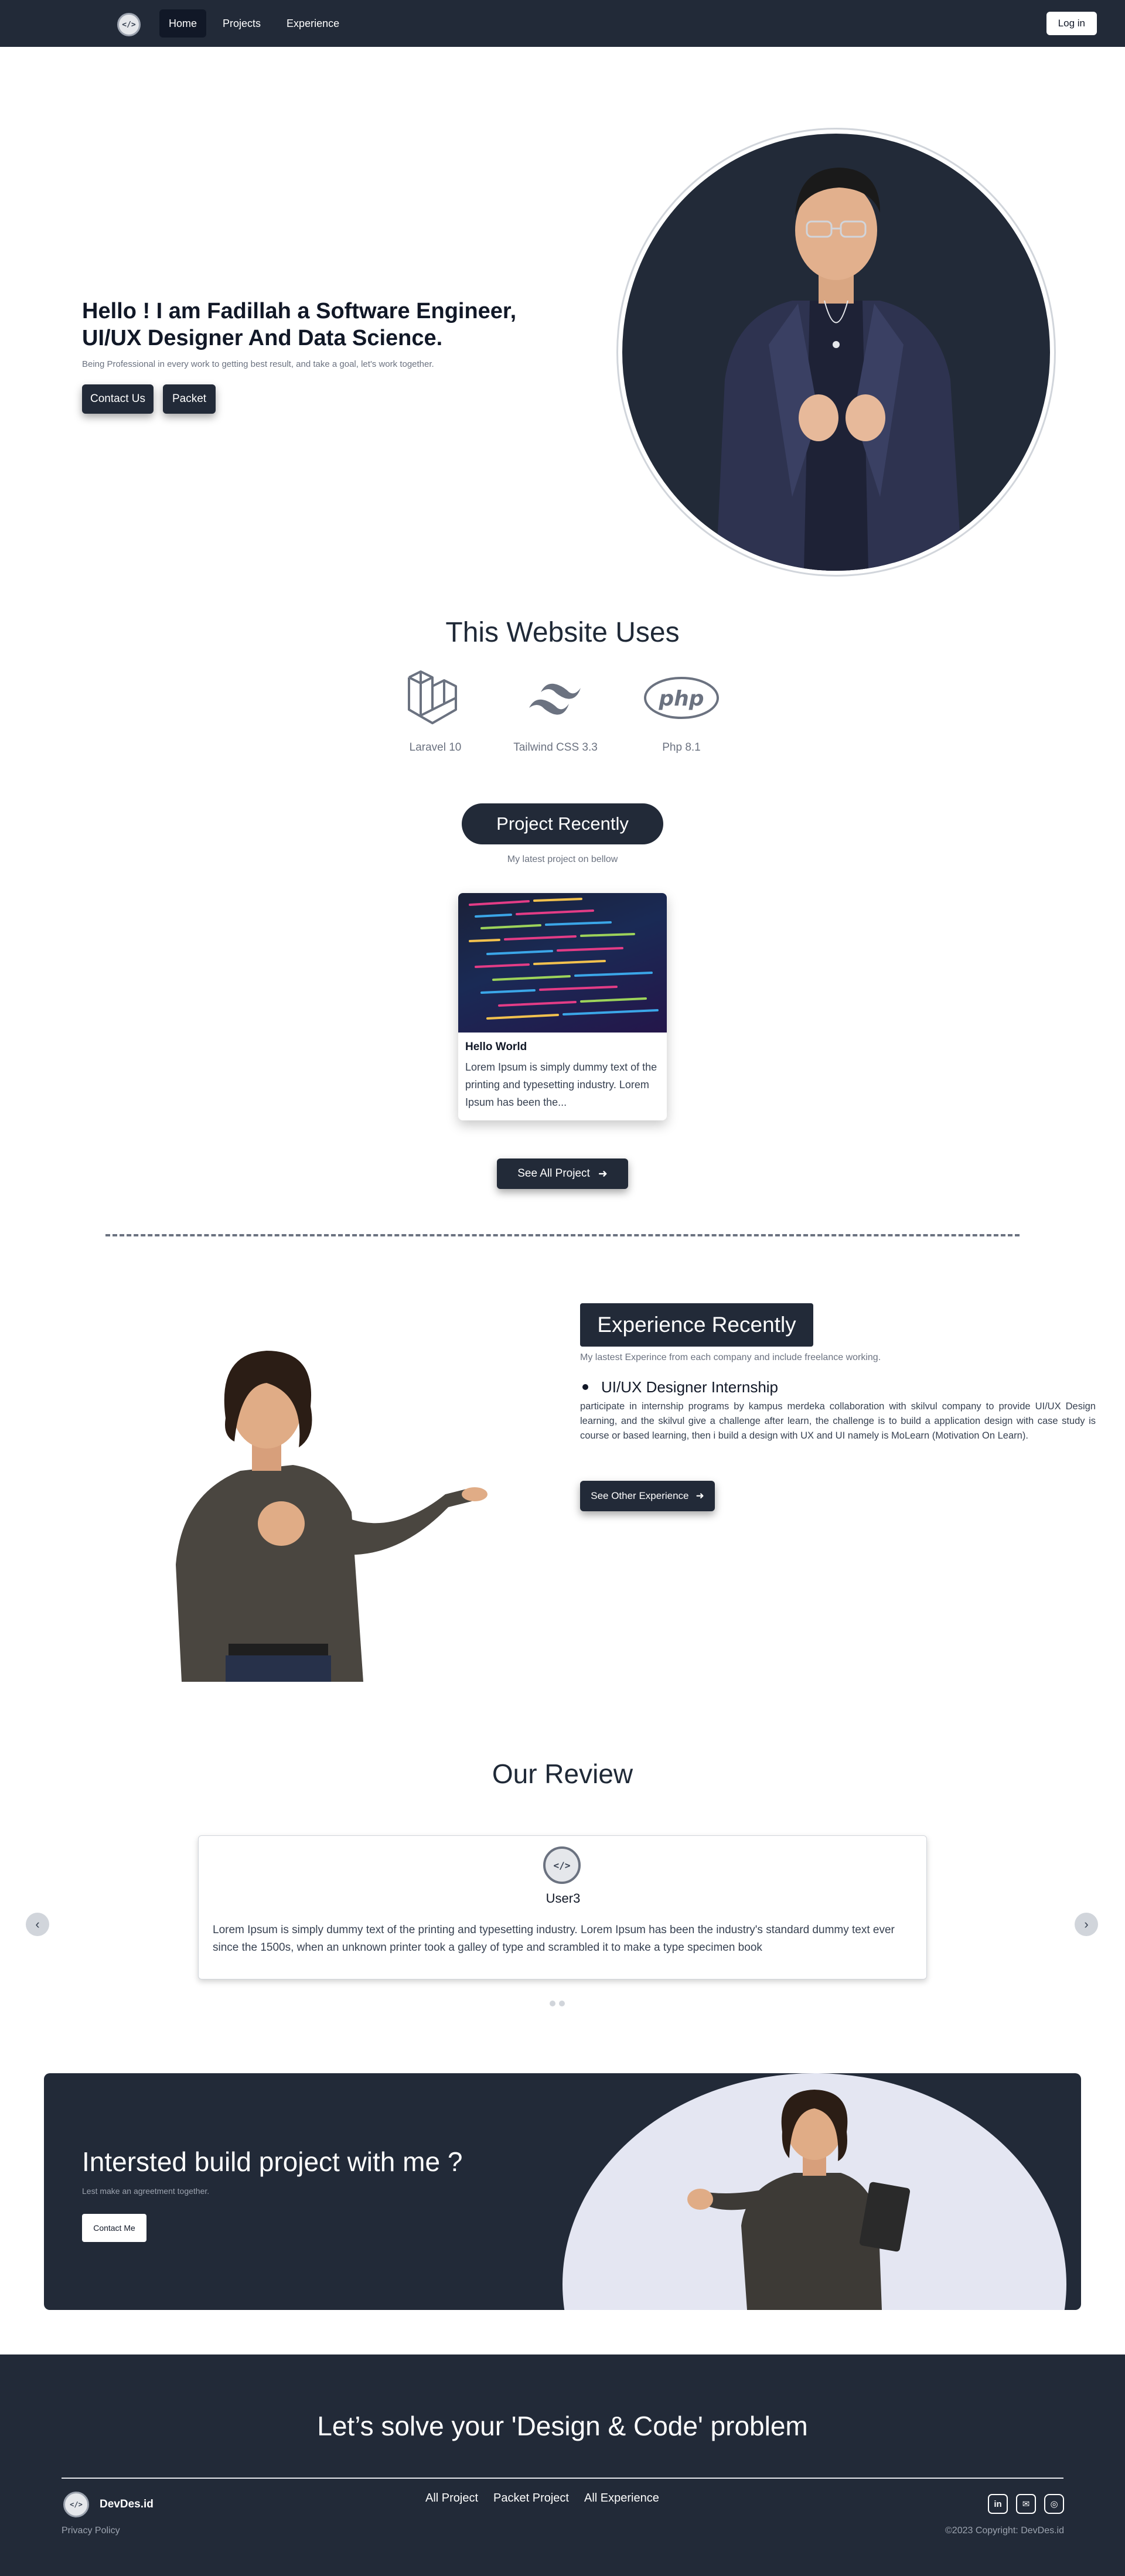  I want to click on login-button: Log in, so click(1071, 23).